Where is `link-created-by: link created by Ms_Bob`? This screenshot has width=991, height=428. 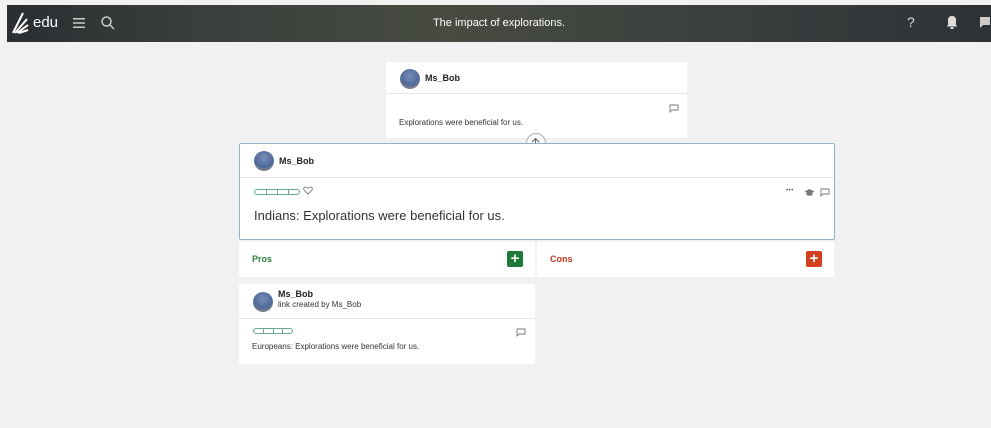
link-created-by: link created by Ms_Bob is located at coordinates (320, 304).